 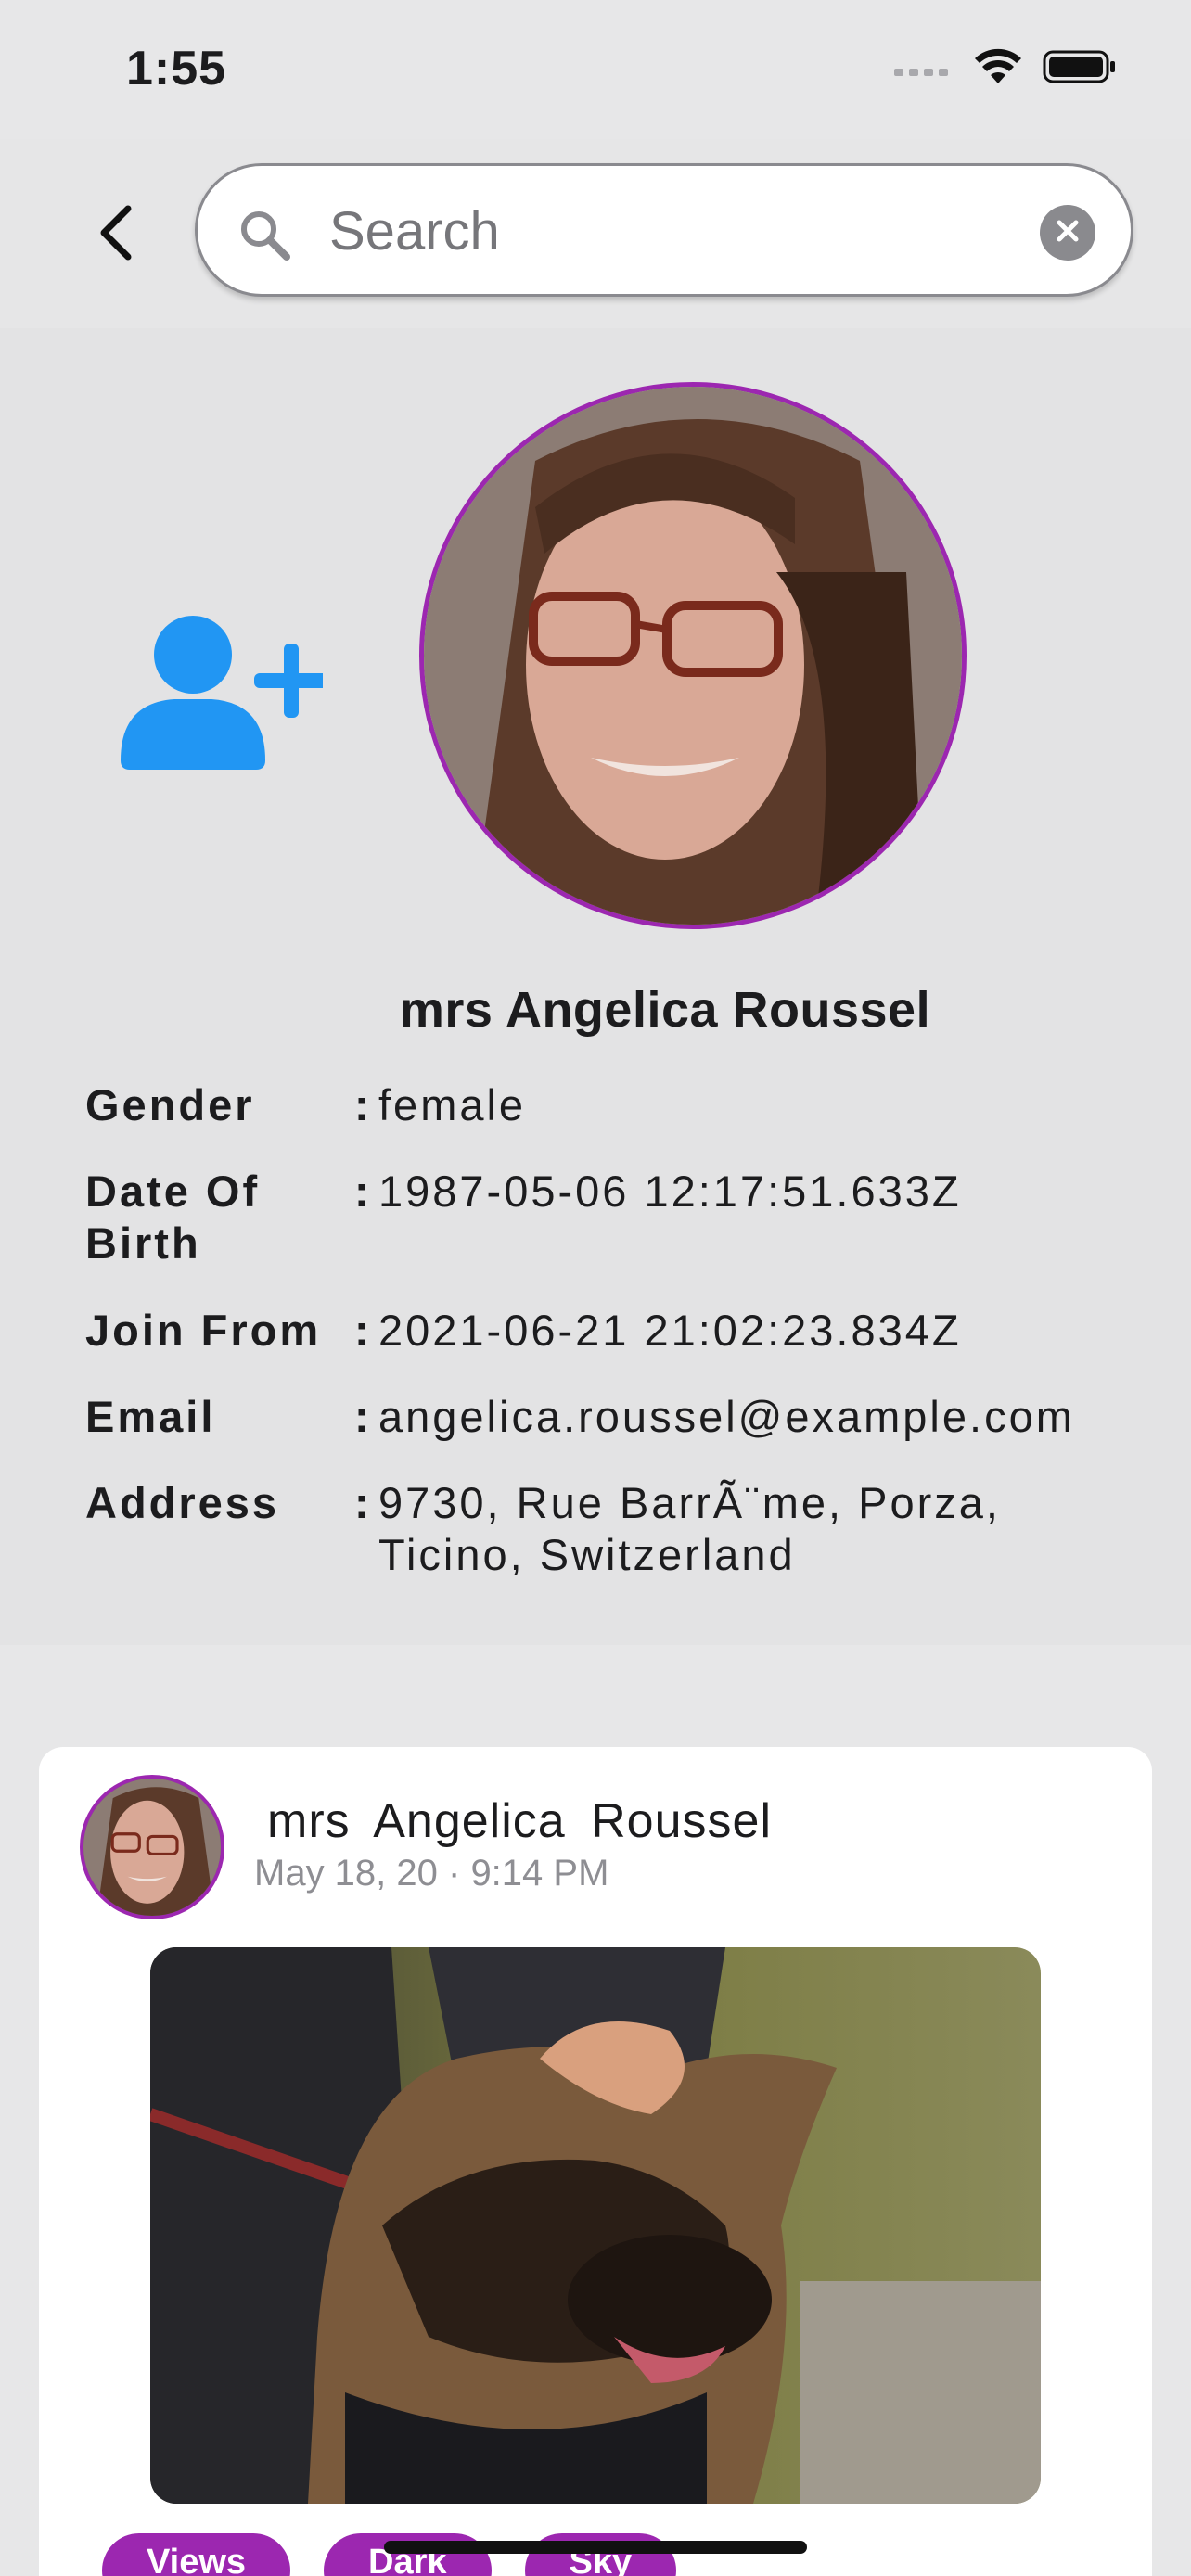 I want to click on post-author-name: mrs Angelica Roussel, so click(x=519, y=1821).